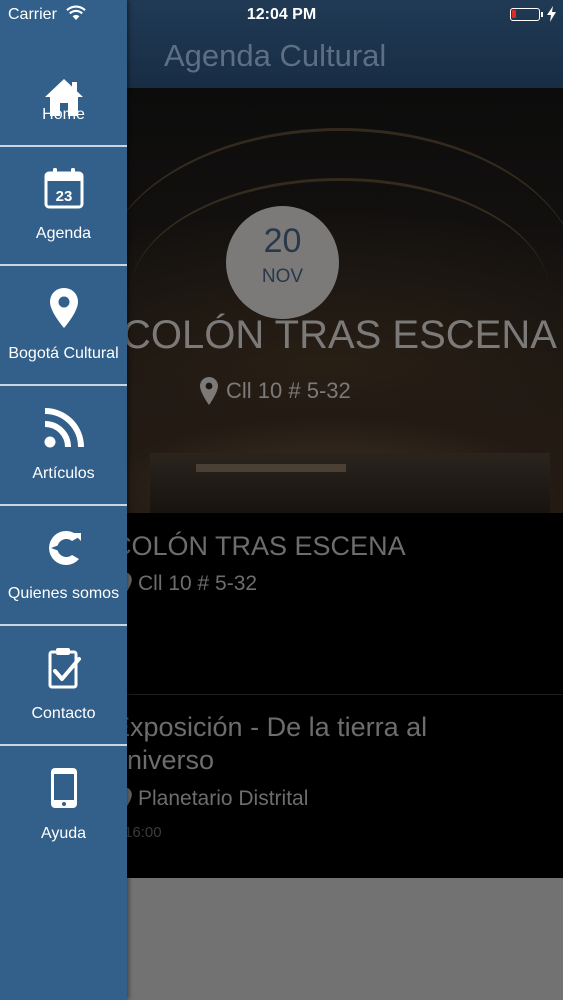 The height and width of the screenshot is (1000, 563). I want to click on logo-c-icon, so click(65, 548).